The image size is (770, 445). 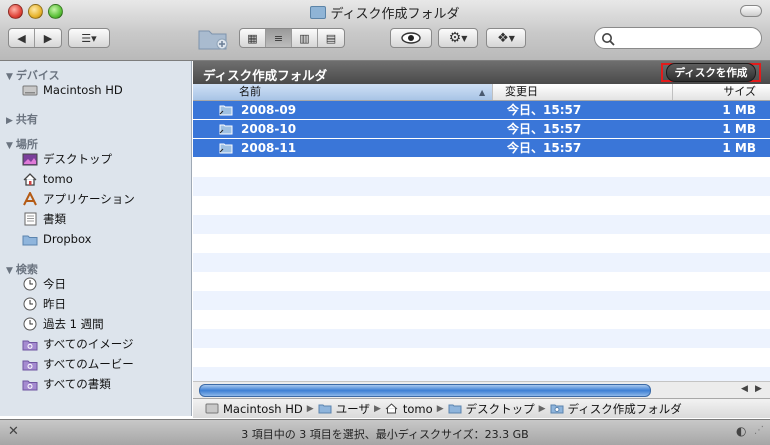 What do you see at coordinates (72, 90) in the screenshot?
I see `sidebar-item-macintosh-hd: Macintosh HD` at bounding box center [72, 90].